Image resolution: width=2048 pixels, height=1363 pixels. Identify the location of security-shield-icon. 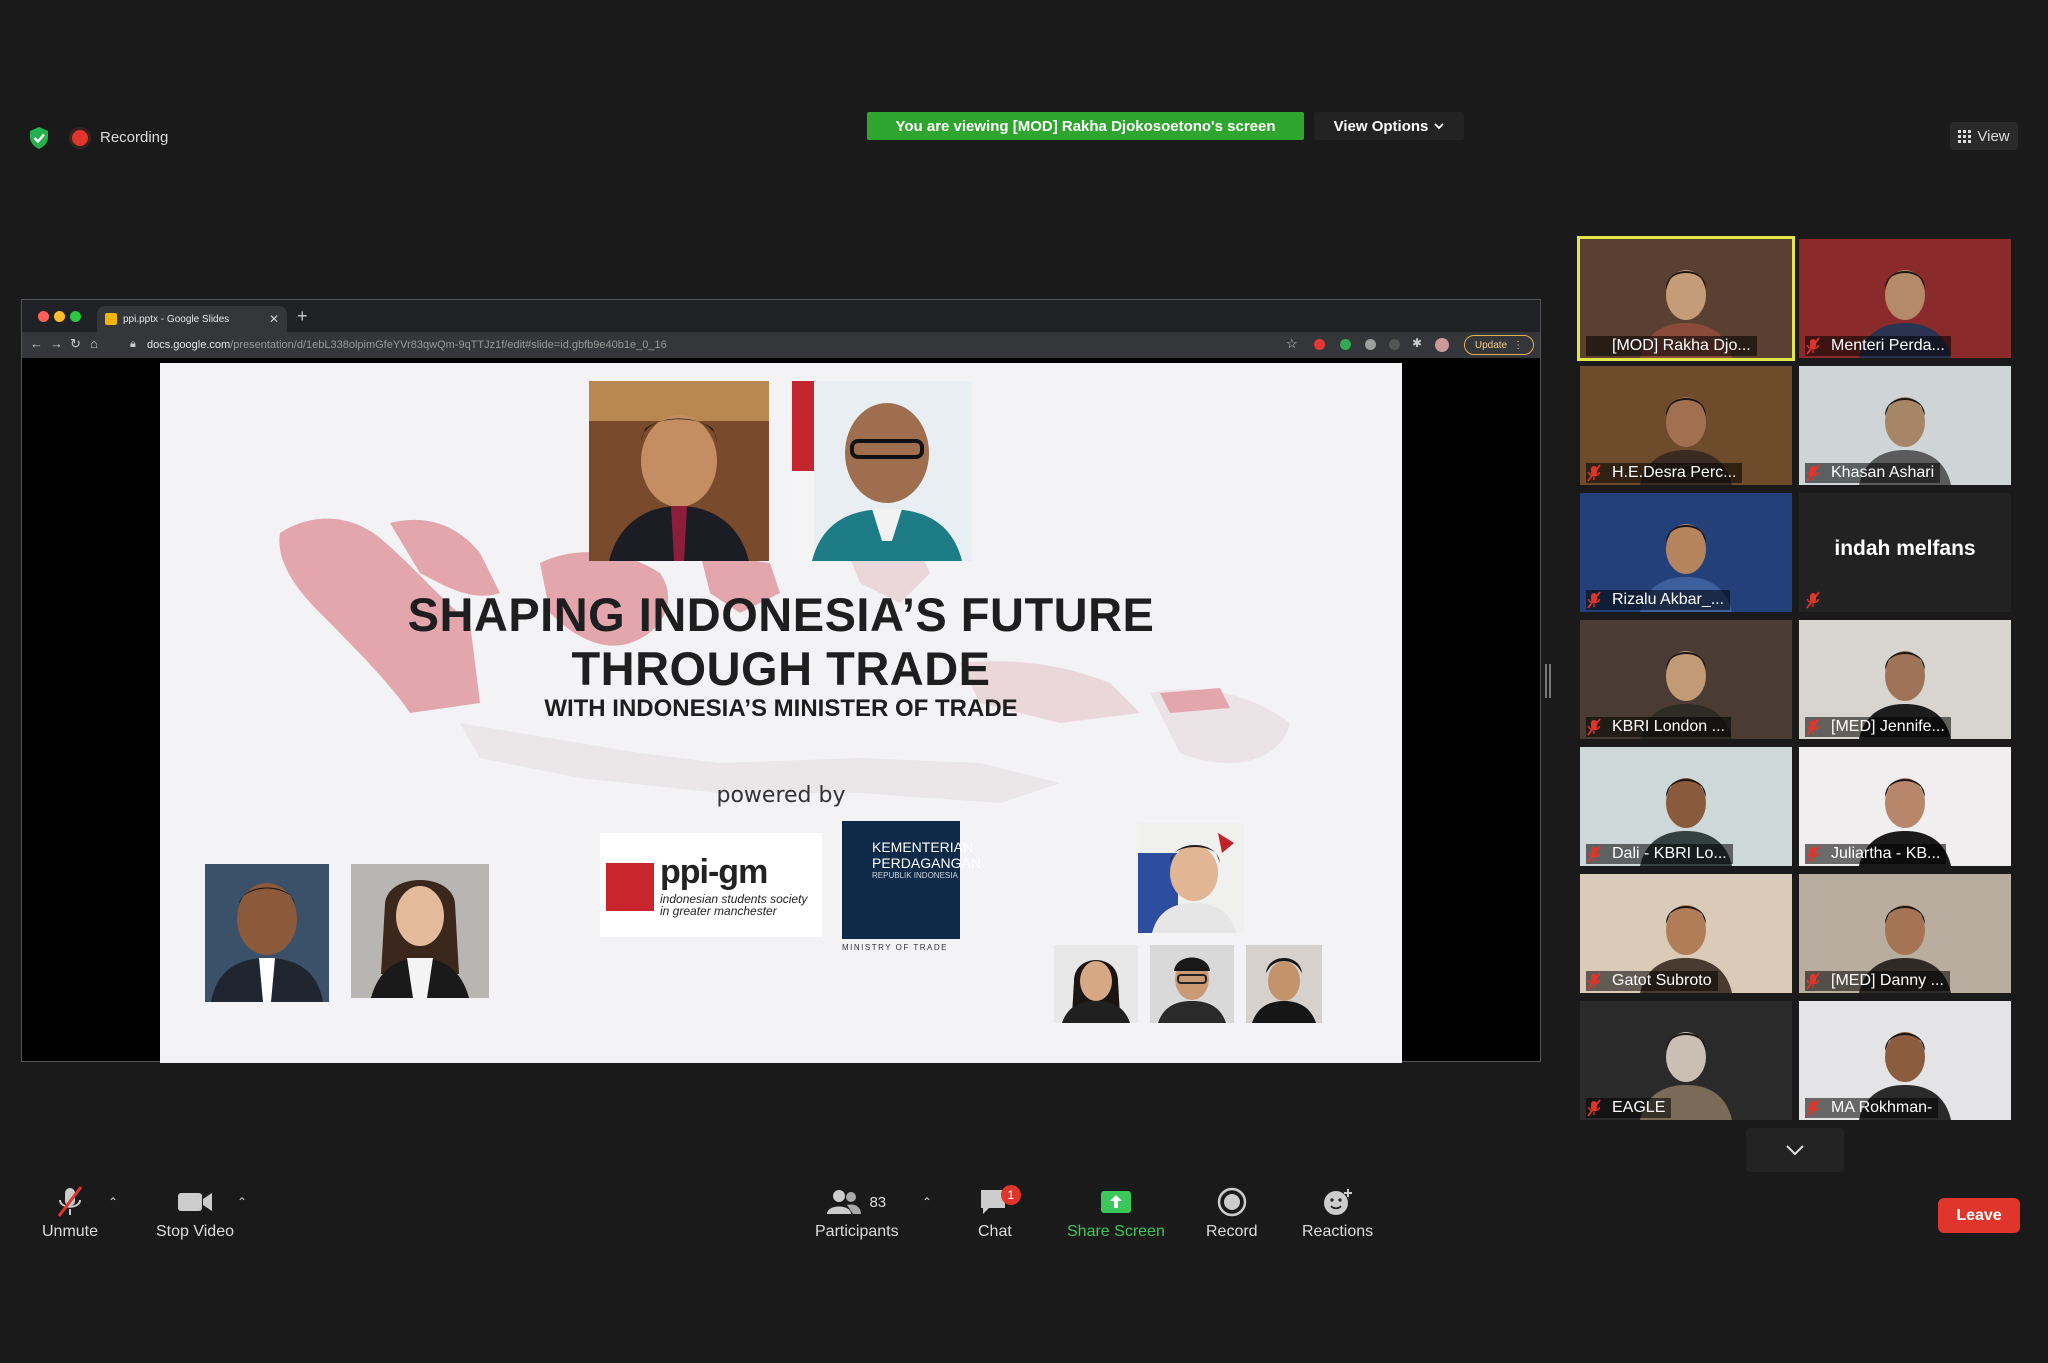
(39, 138).